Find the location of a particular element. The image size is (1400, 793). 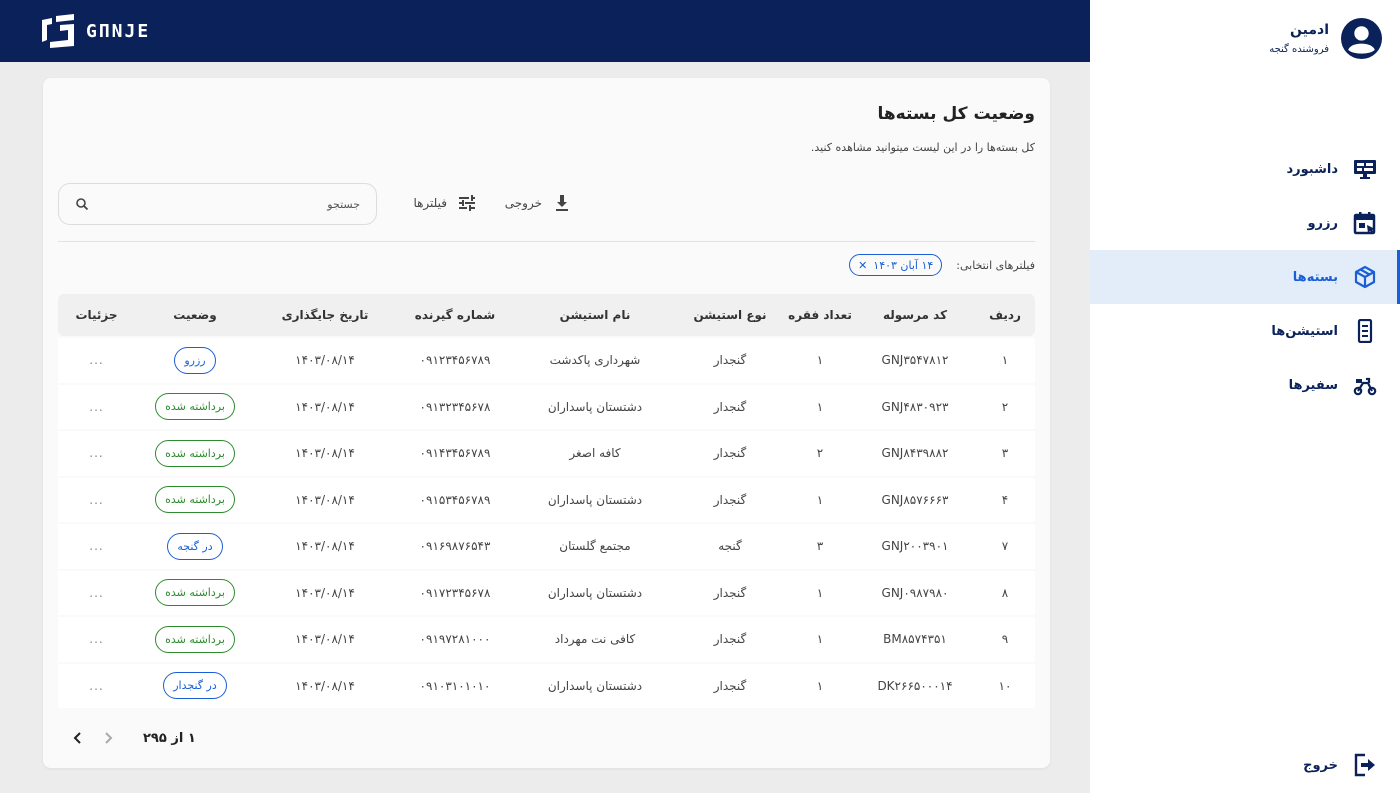

cell-recipient-phone: ۰۹۱۶۹۸۷۶۵۴۳ is located at coordinates (455, 546).